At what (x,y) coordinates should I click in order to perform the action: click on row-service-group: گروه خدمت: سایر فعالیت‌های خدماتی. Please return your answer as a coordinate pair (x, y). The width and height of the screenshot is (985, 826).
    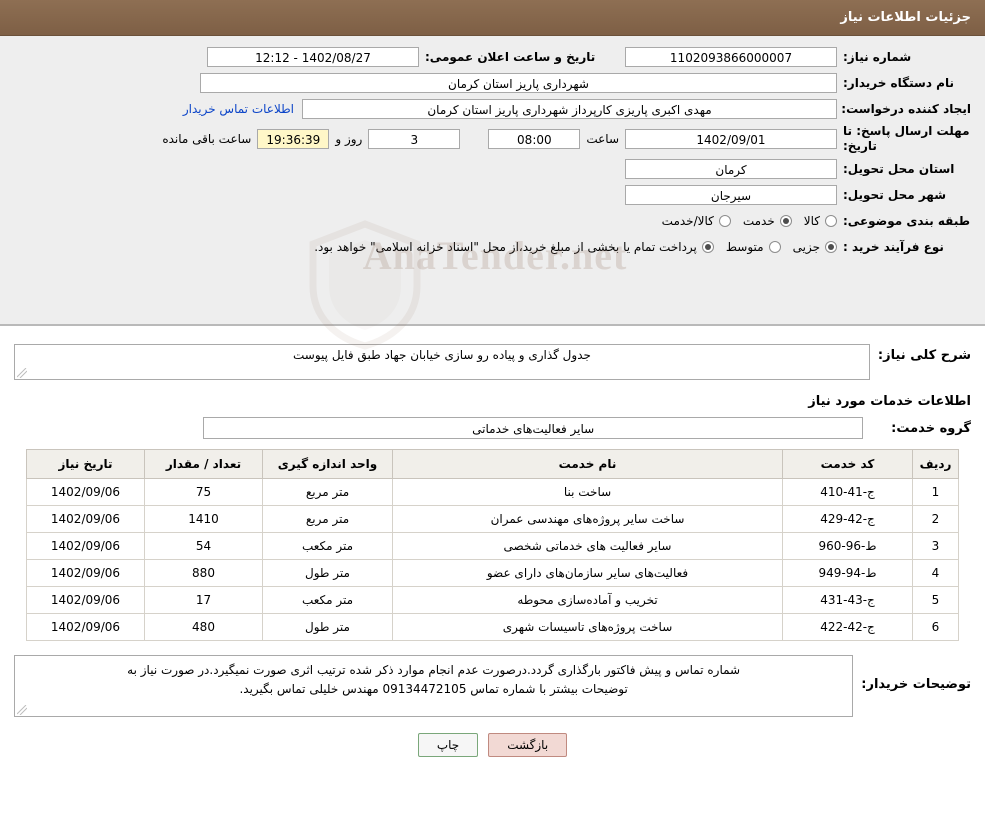
    Looking at the image, I should click on (492, 428).